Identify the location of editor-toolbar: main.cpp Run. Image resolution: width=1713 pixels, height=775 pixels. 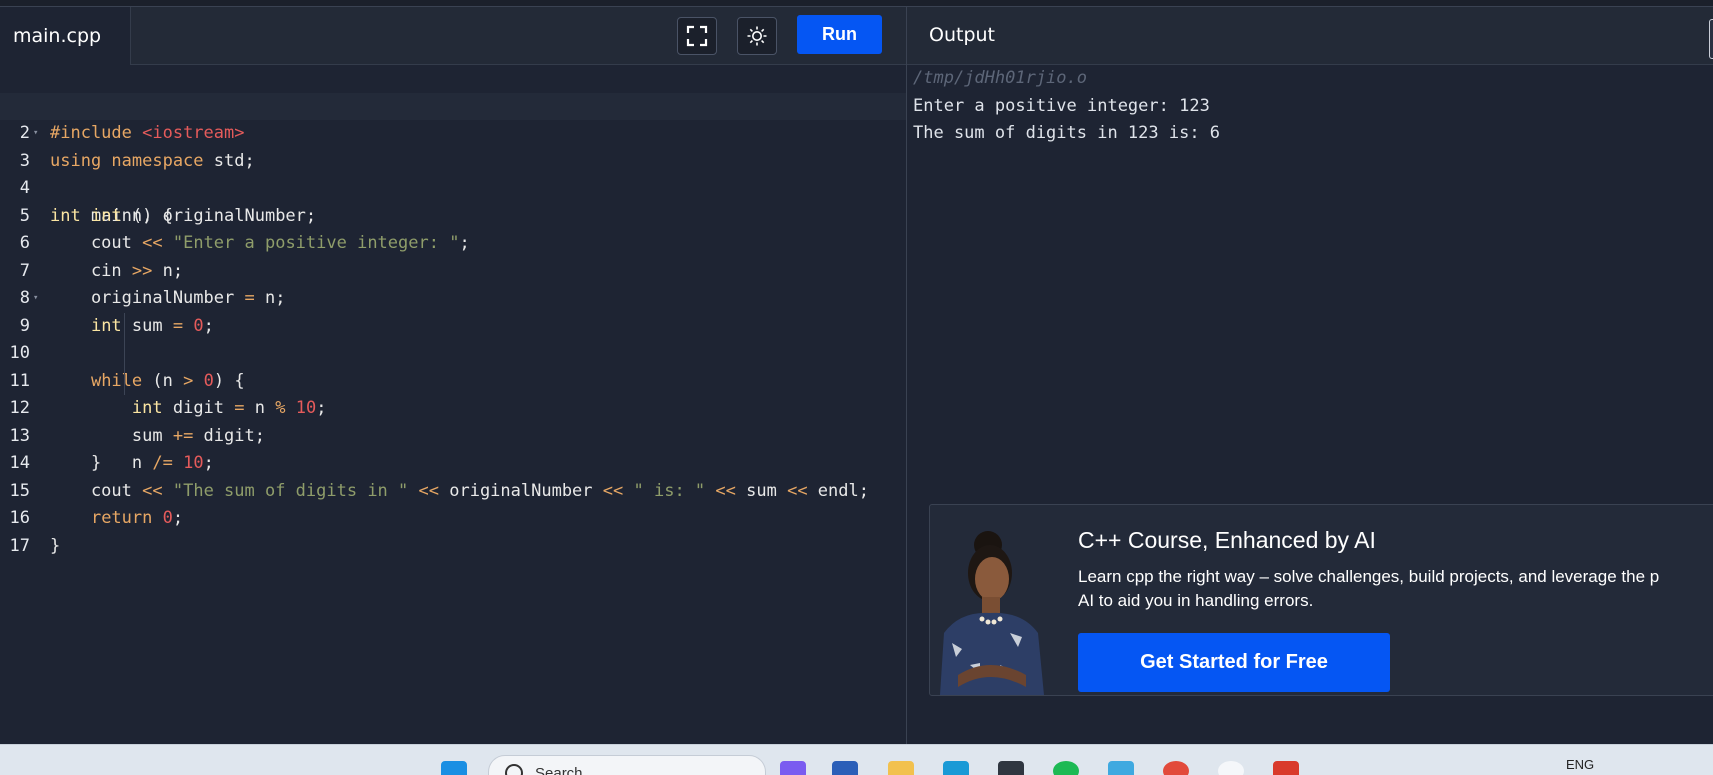
(453, 36).